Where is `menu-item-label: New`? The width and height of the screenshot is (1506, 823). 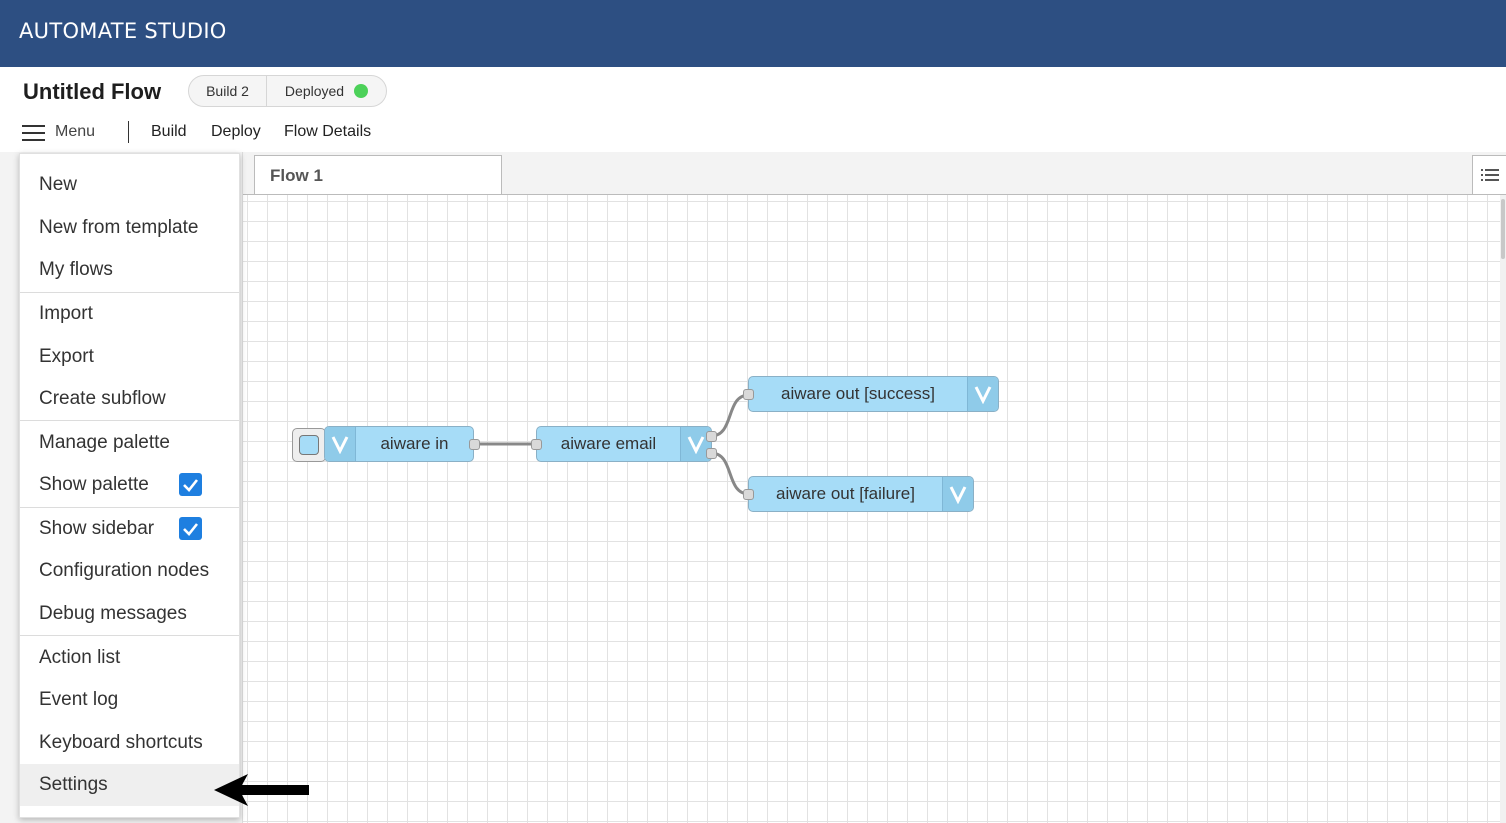
menu-item-label: New is located at coordinates (58, 184).